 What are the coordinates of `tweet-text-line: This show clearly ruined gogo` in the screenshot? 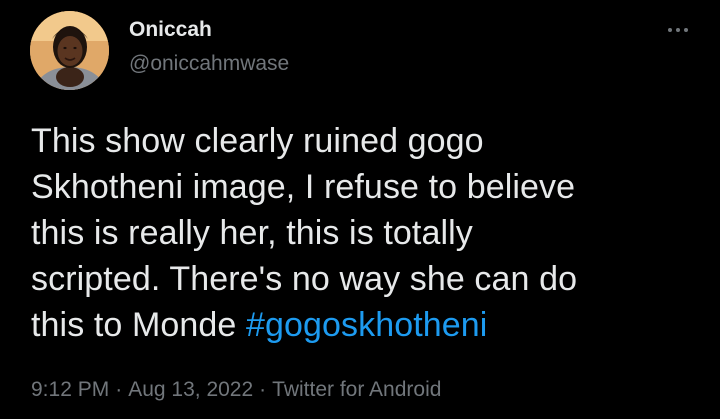 It's located at (257, 141).